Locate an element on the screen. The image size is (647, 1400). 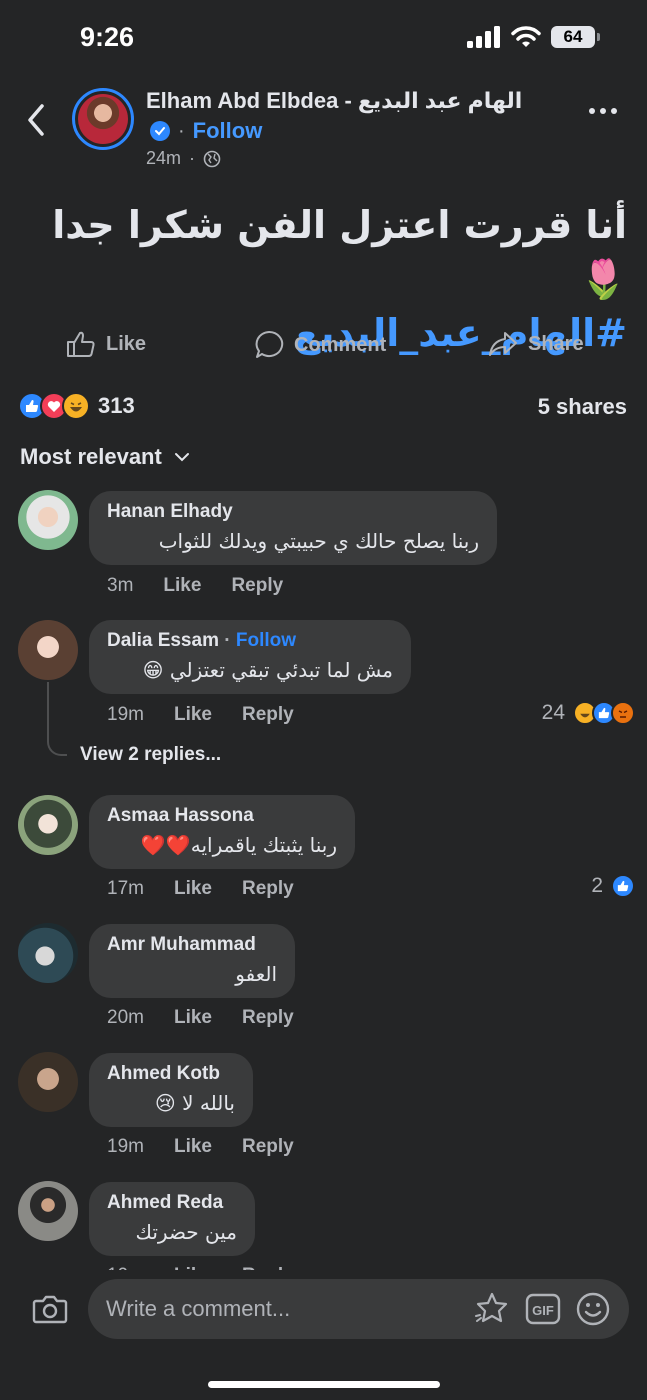
chevron-down-icon is located at coordinates (181, 457).